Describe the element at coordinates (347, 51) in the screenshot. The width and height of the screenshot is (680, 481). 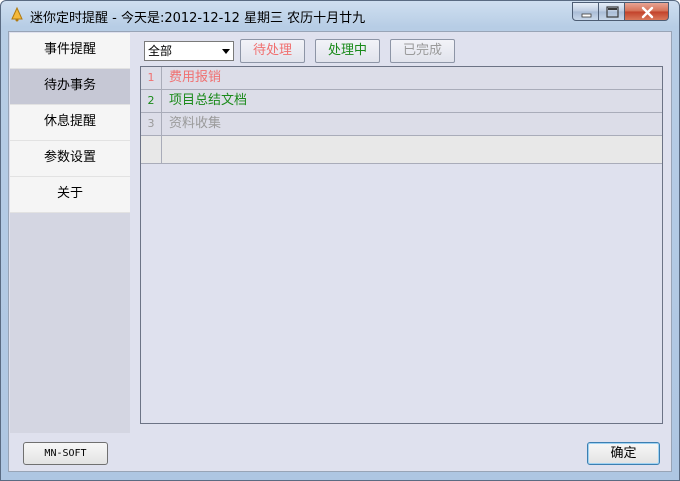
I see `processing-button: 处理中` at that location.